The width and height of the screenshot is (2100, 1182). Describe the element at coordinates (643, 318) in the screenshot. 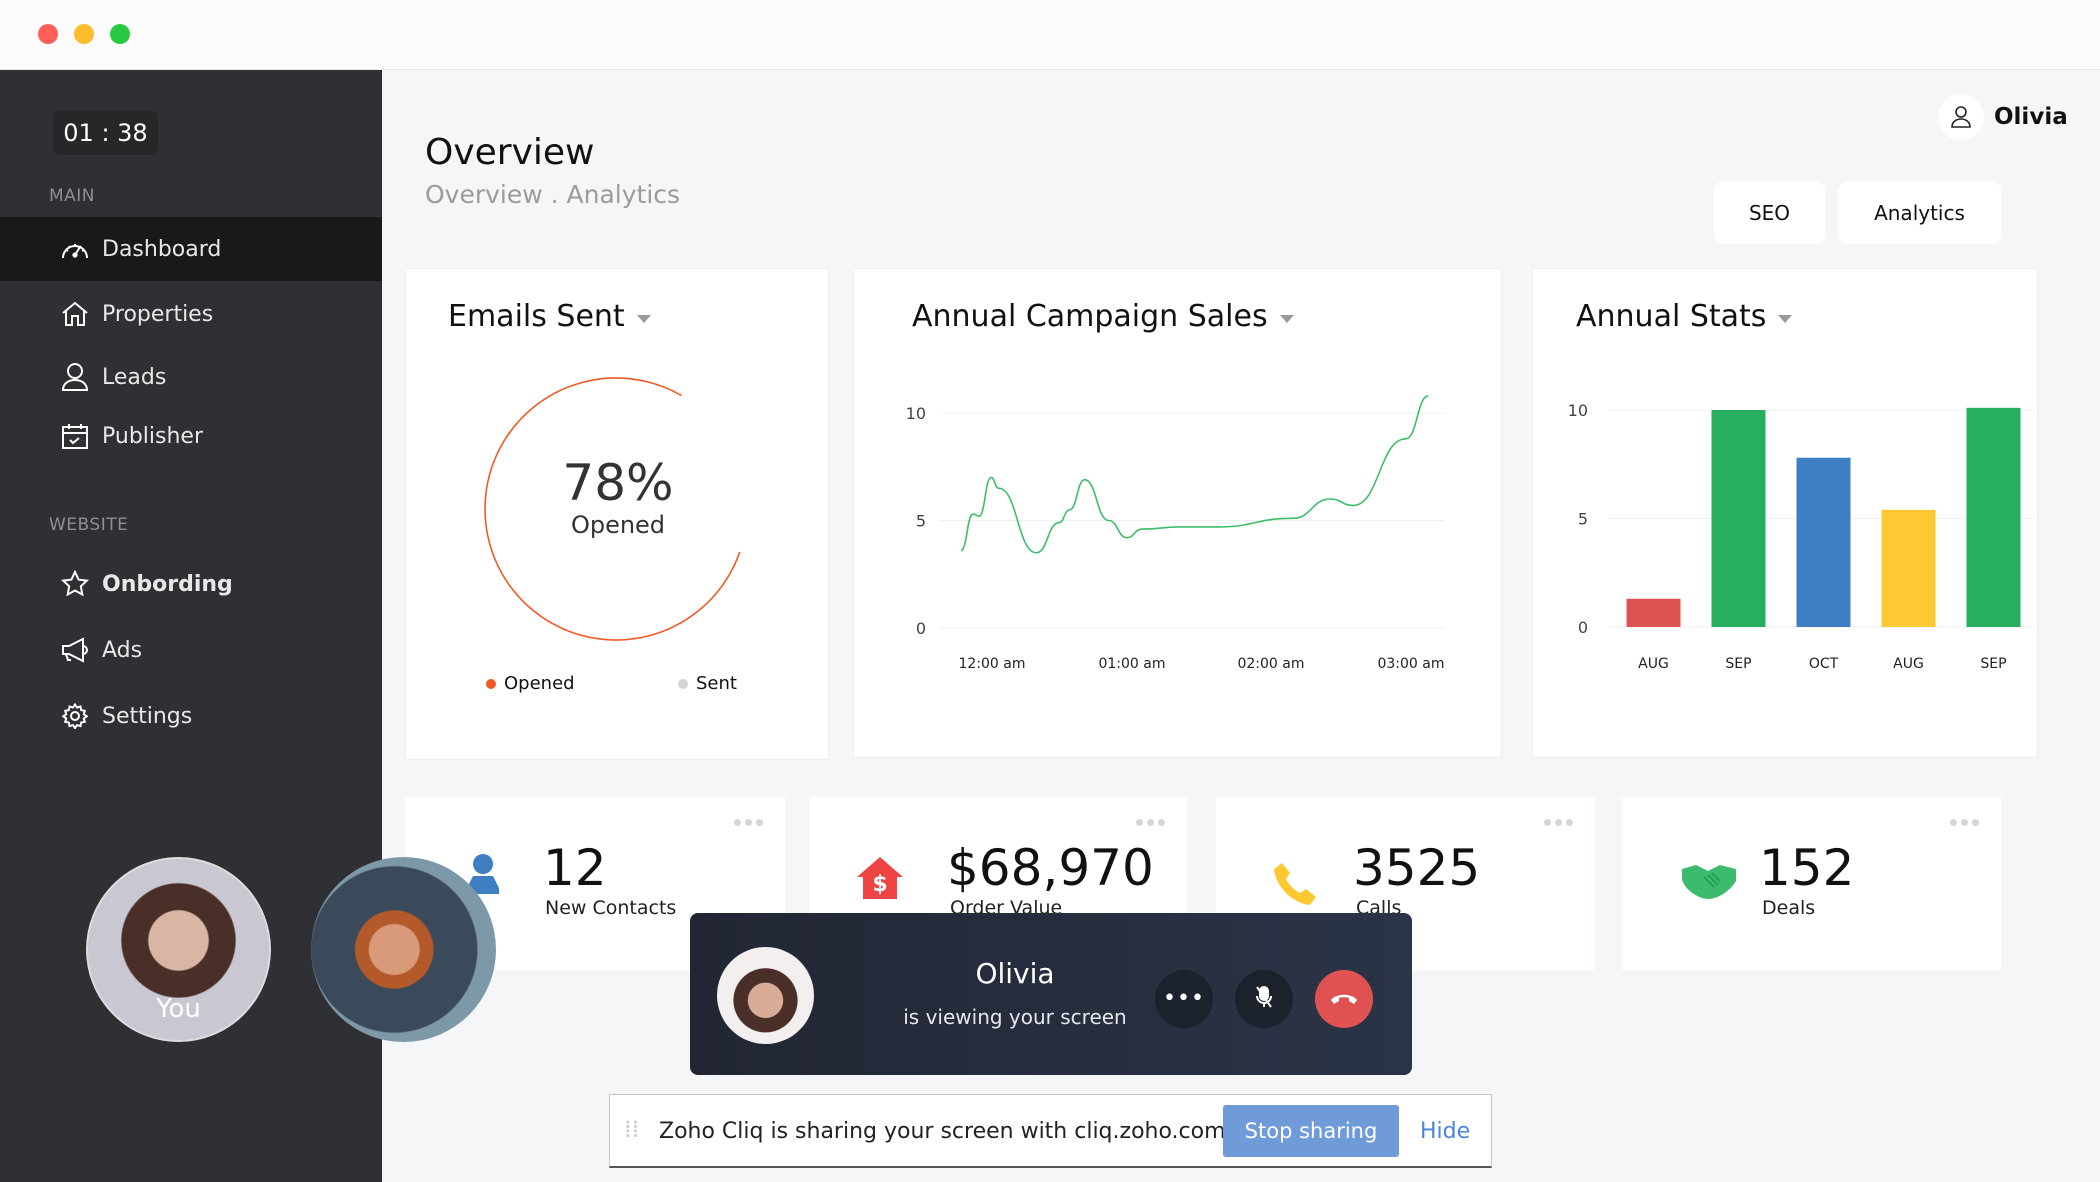

I see `caret-down-icon` at that location.